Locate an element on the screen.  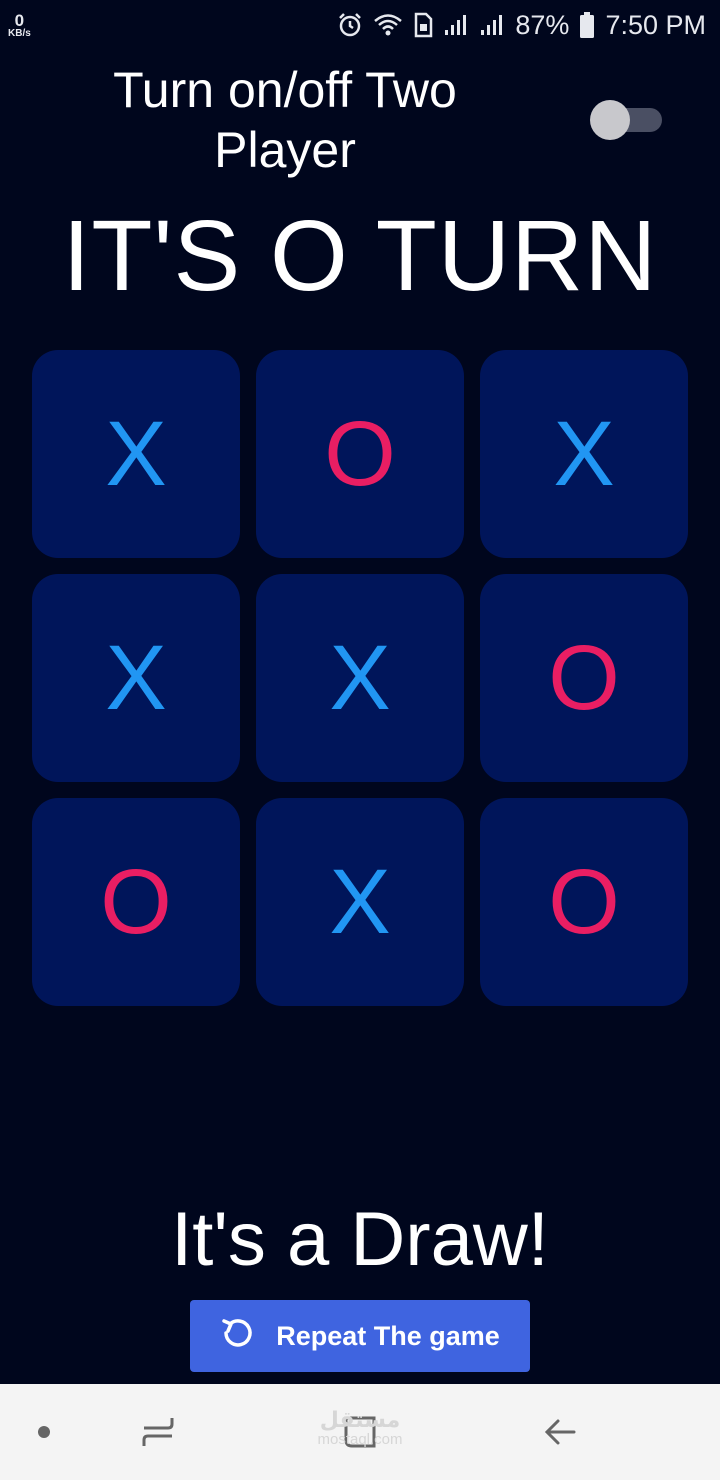
sim-icon is located at coordinates (423, 25).